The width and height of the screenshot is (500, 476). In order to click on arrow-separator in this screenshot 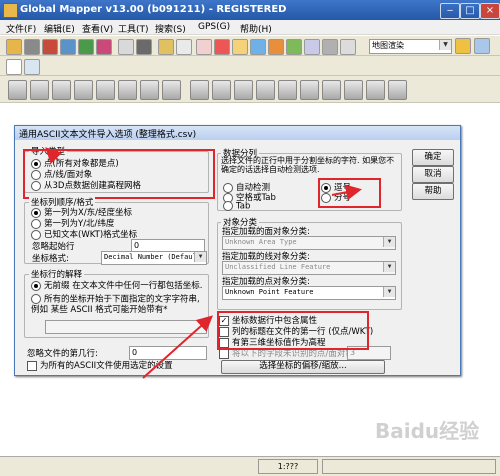, I will do `click(346, 192)`.